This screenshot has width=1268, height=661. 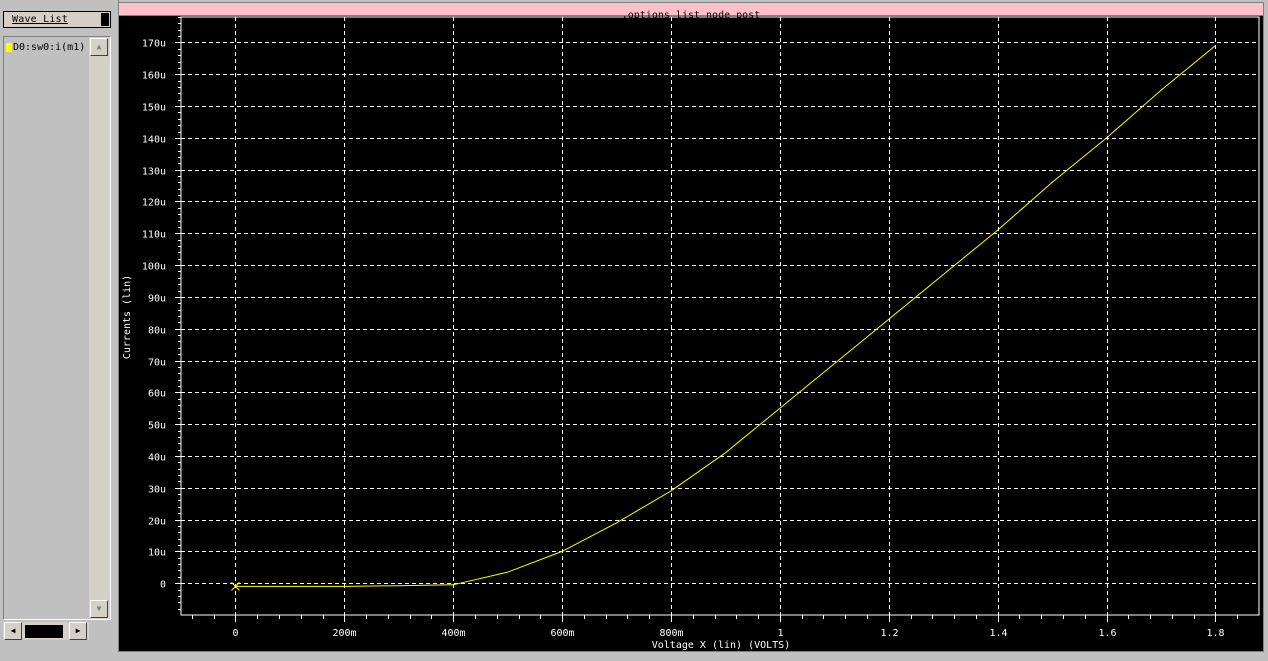 What do you see at coordinates (157, 426) in the screenshot?
I see `y-tick-label: 50u` at bounding box center [157, 426].